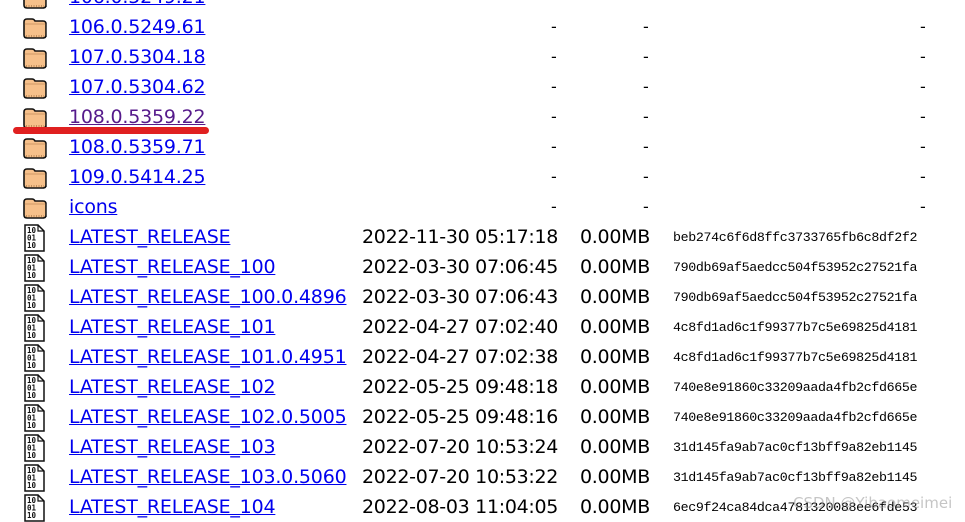 This screenshot has width=965, height=522. What do you see at coordinates (460, 477) in the screenshot?
I see `modified-date: 2022-07-20 10:53:22` at bounding box center [460, 477].